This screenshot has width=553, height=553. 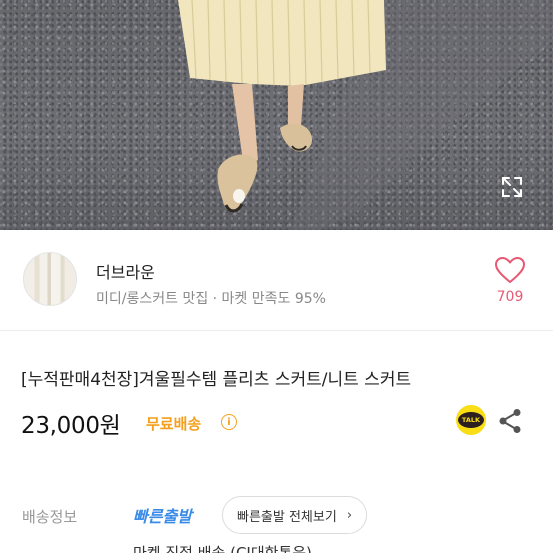 I want to click on product-title: [누적판매4천장]겨울필수템 플리츠 스커트/니트 스커트, so click(x=216, y=380).